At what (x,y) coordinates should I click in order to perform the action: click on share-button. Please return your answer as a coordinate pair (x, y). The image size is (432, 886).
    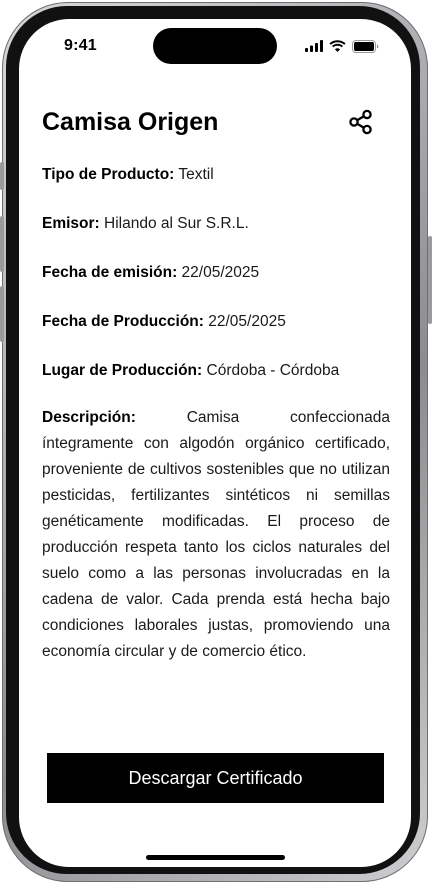
    Looking at the image, I should click on (361, 122).